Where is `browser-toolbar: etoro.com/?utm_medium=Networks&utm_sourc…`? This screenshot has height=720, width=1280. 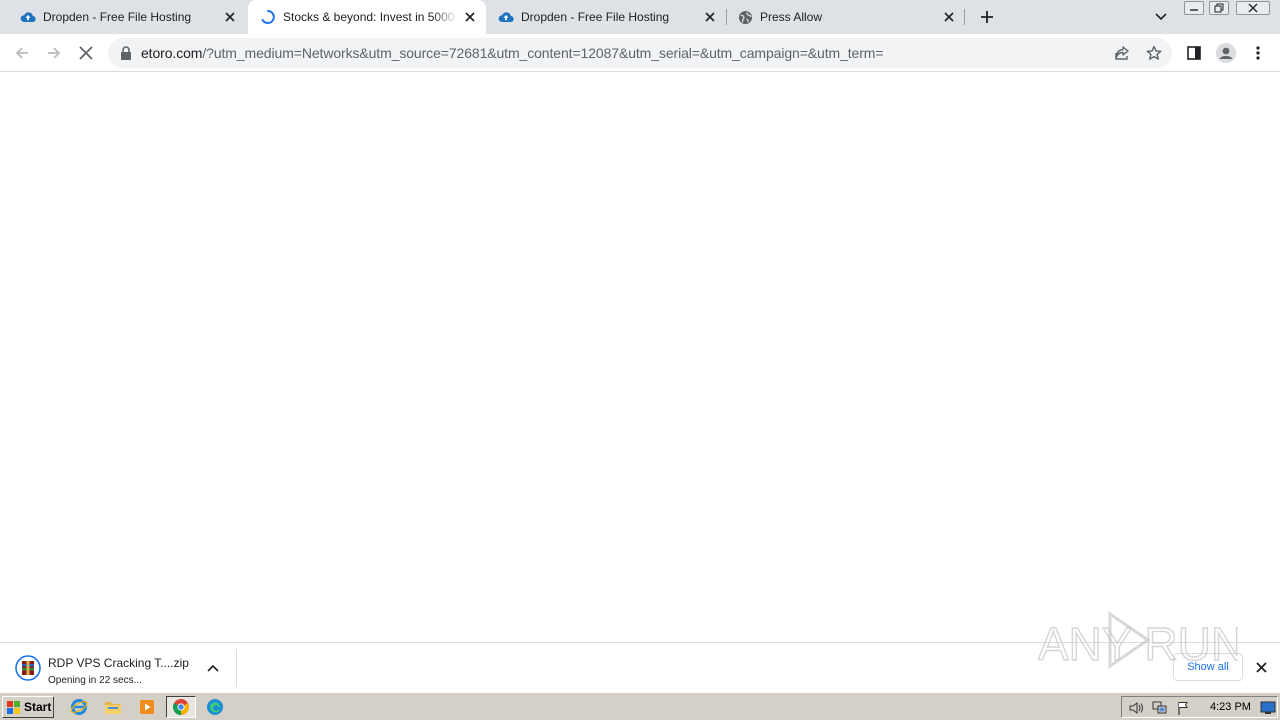 browser-toolbar: etoro.com/?utm_medium=Networks&utm_sourc… is located at coordinates (640, 53).